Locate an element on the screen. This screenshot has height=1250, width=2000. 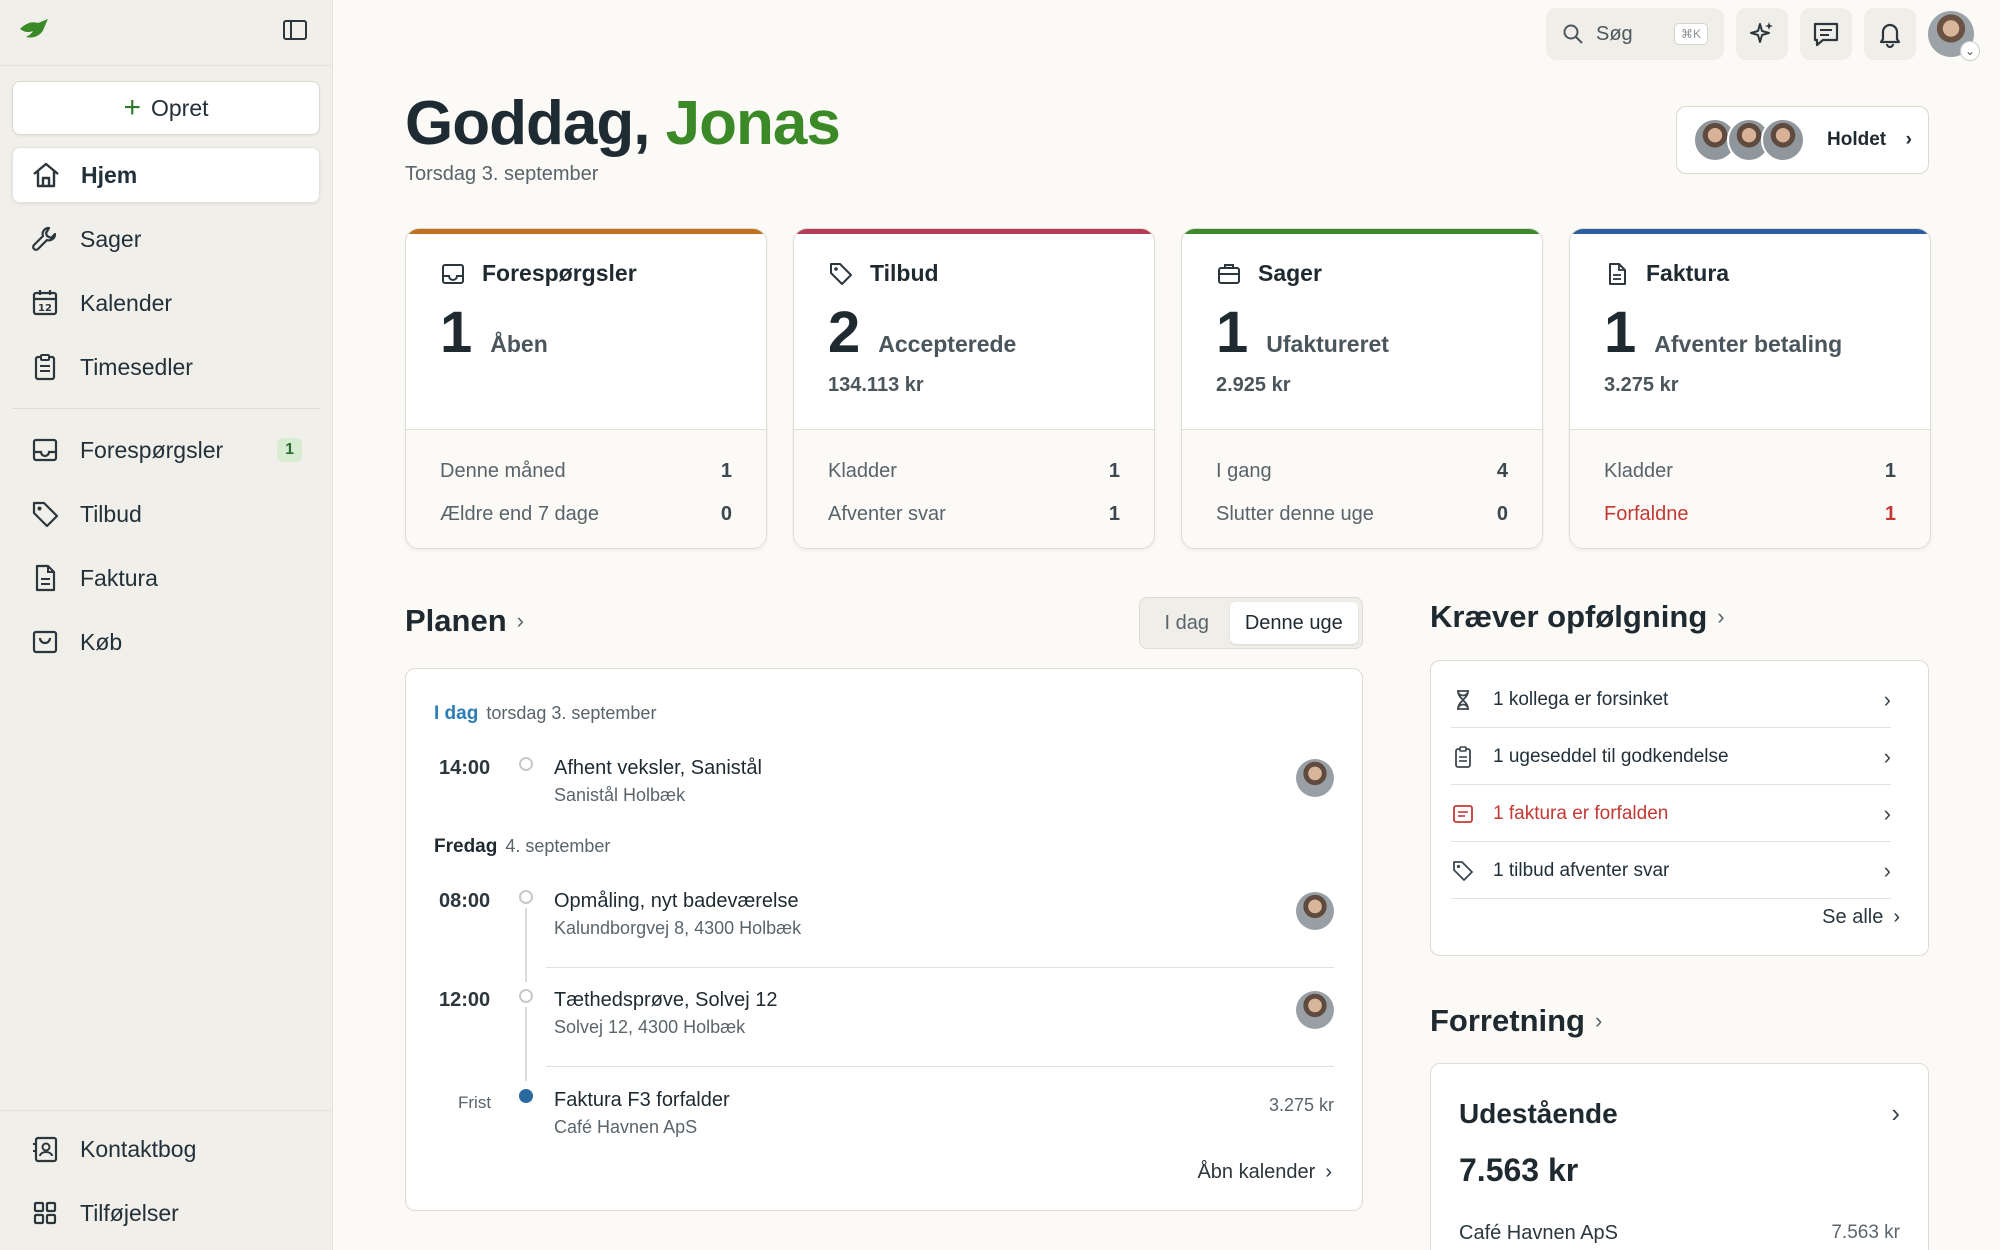
create-button: + Opret is located at coordinates (166, 108).